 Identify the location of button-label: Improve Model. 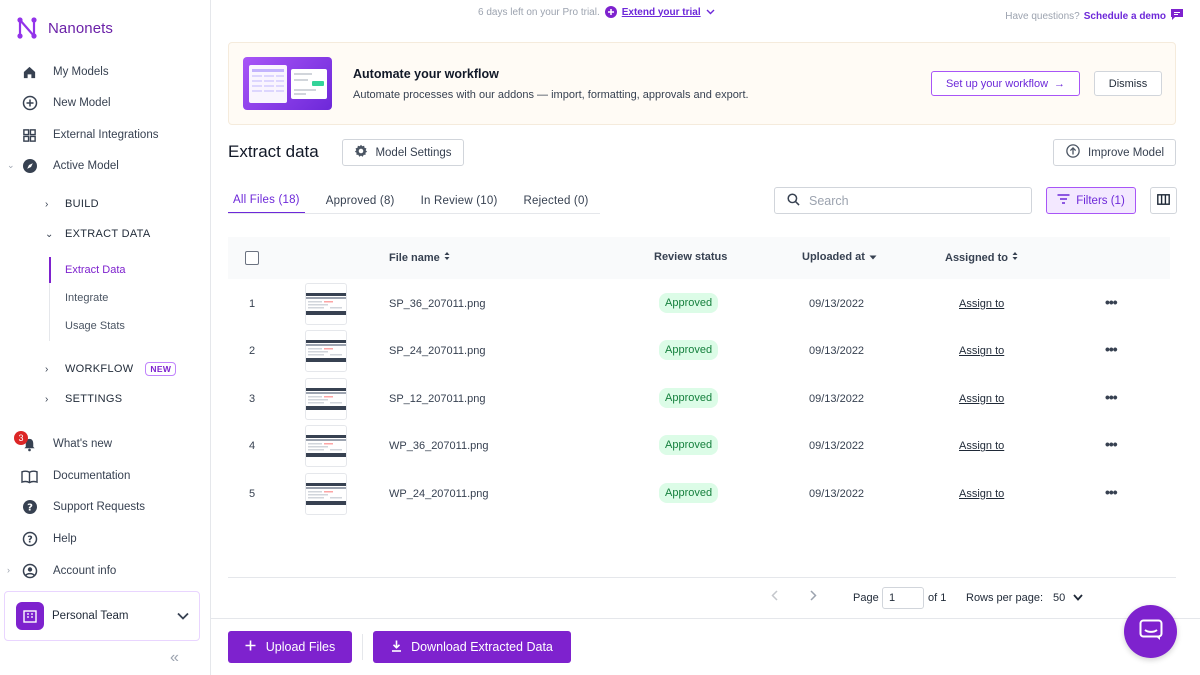
(1126, 152).